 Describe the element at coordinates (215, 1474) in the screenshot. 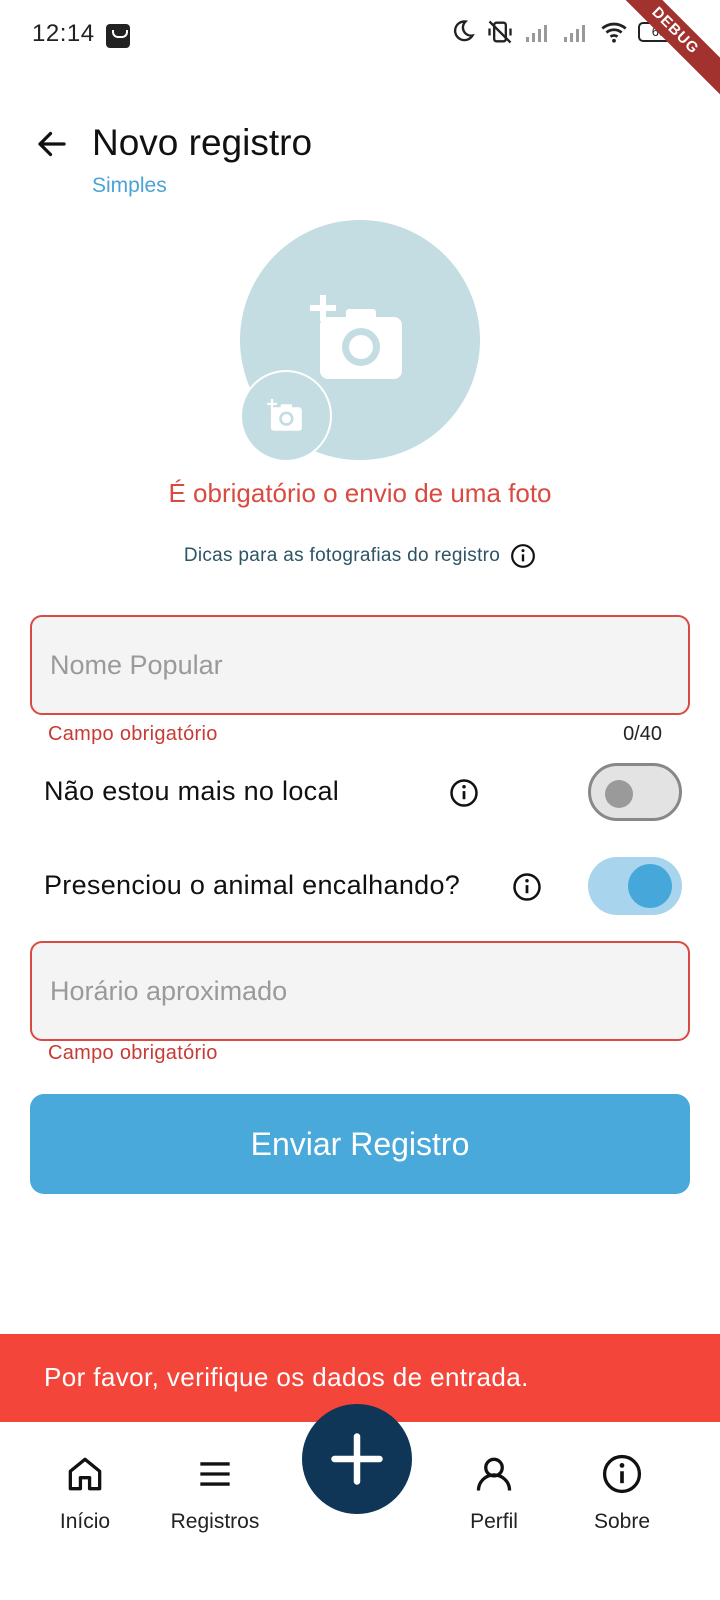

I see `menu-icon` at that location.